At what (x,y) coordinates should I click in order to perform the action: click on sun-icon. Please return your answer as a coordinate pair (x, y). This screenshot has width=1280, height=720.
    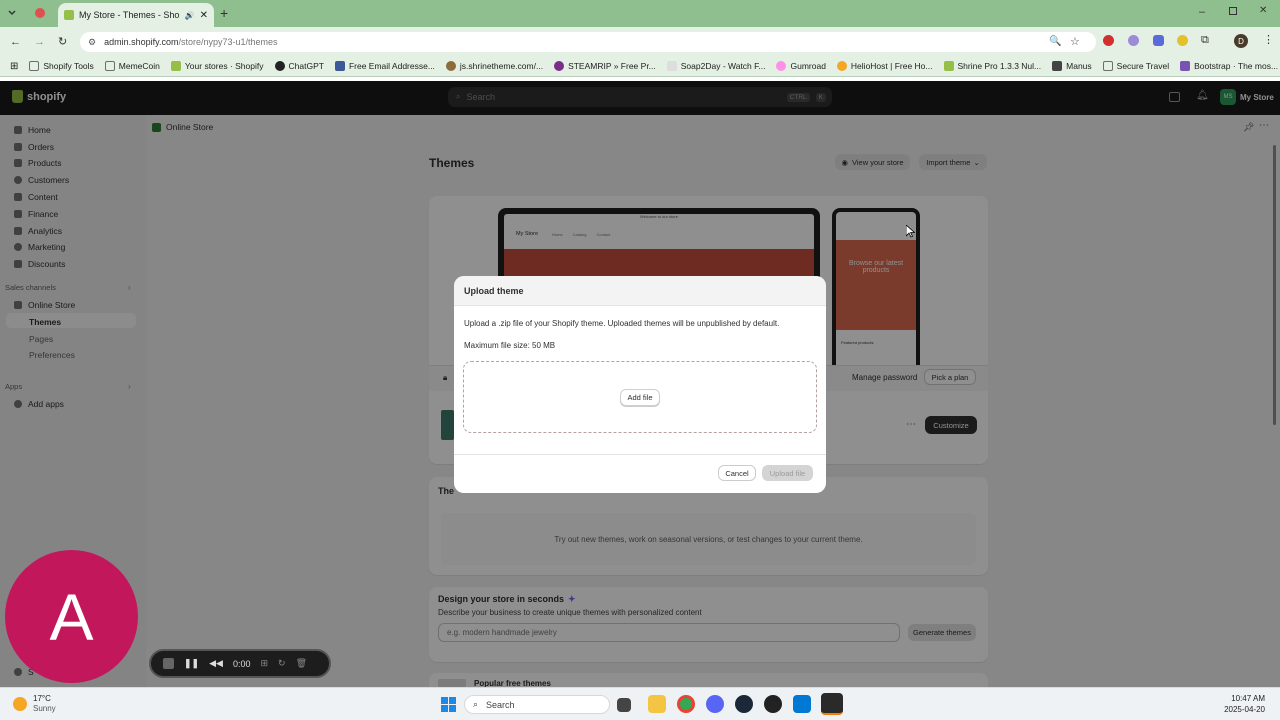
    Looking at the image, I should click on (20, 704).